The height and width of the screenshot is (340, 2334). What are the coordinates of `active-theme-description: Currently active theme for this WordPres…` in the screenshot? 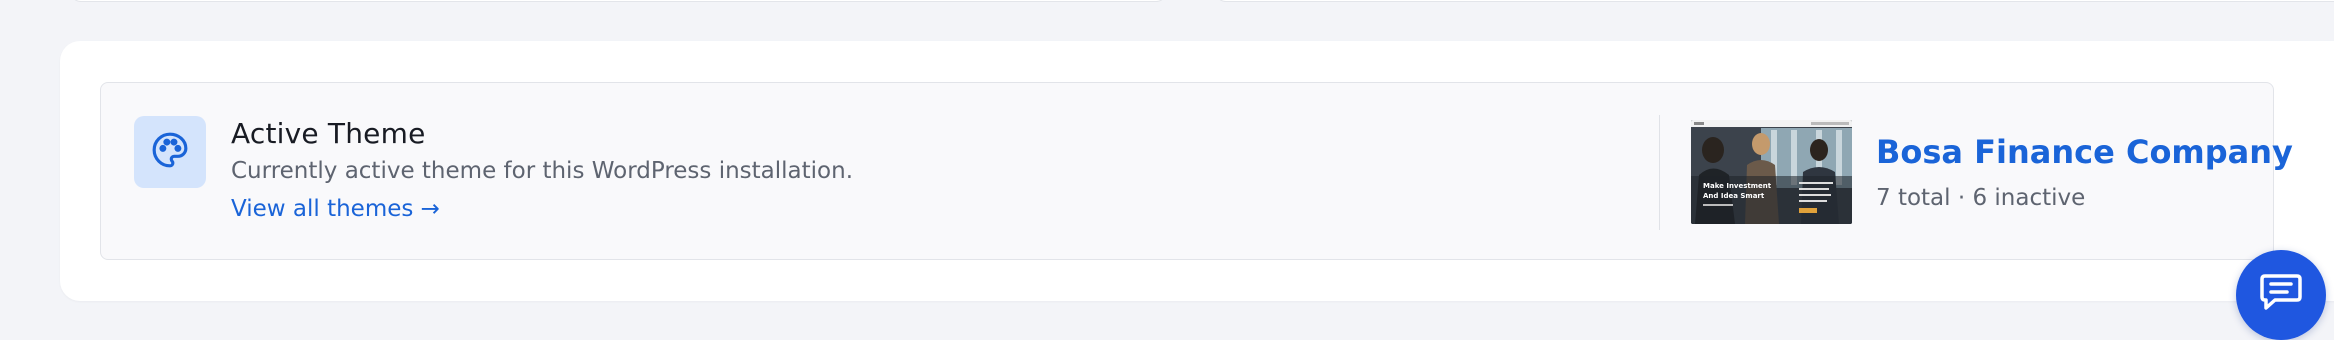 It's located at (542, 171).